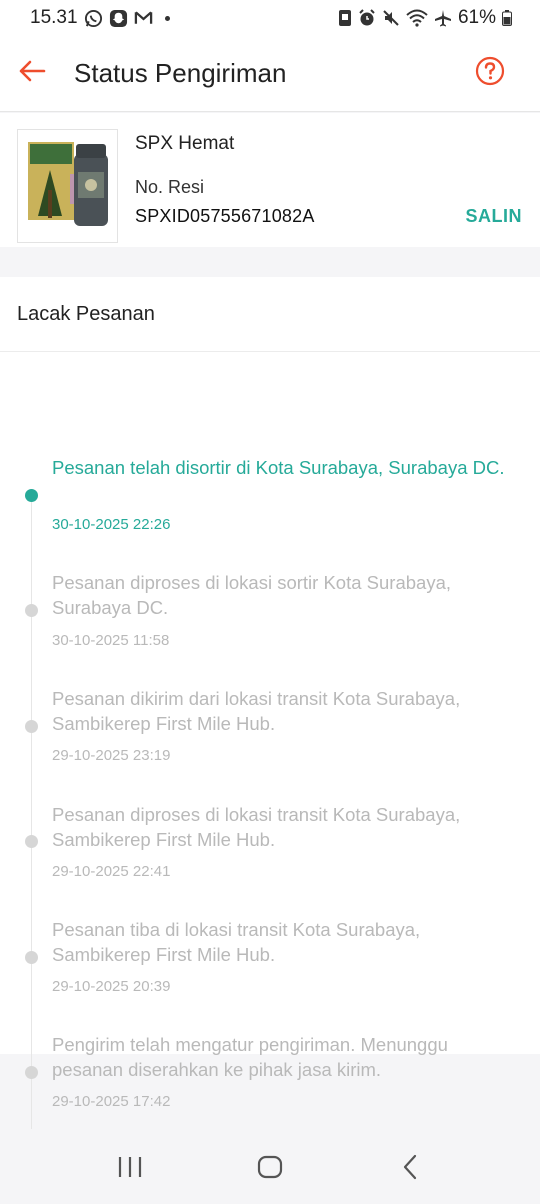  Describe the element at coordinates (111, 1101) in the screenshot. I see `event-time: 29-10-2025 17:42` at that location.